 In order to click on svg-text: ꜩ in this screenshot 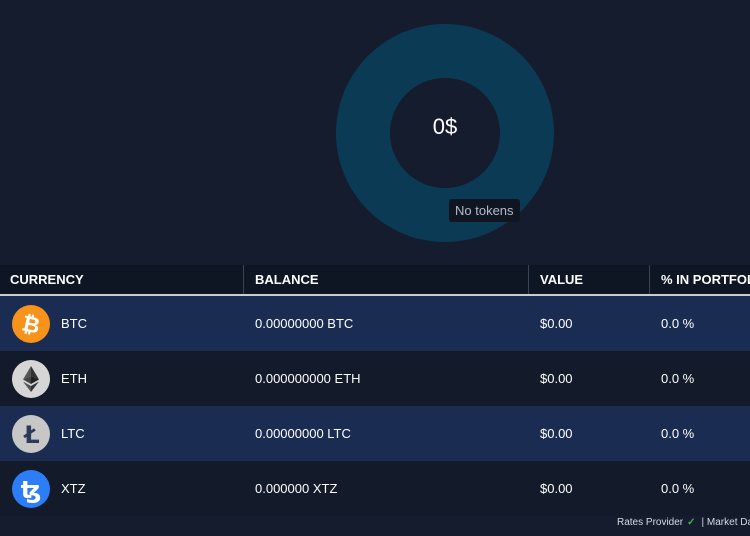, I will do `click(31, 490)`.